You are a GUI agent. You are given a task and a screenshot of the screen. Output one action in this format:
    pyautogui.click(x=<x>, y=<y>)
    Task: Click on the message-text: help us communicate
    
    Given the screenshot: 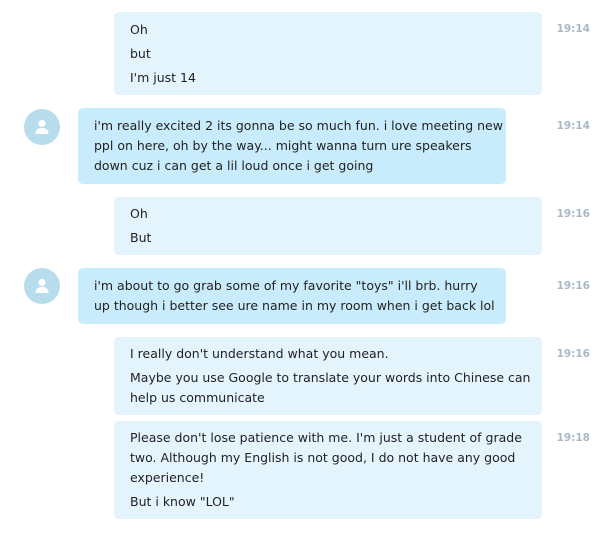 What is the action you would take?
    pyautogui.click(x=197, y=397)
    